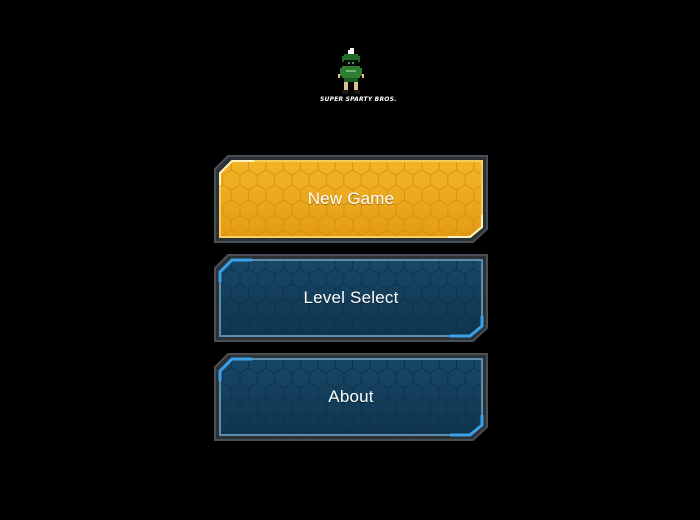  I want to click on about-label: About, so click(351, 396).